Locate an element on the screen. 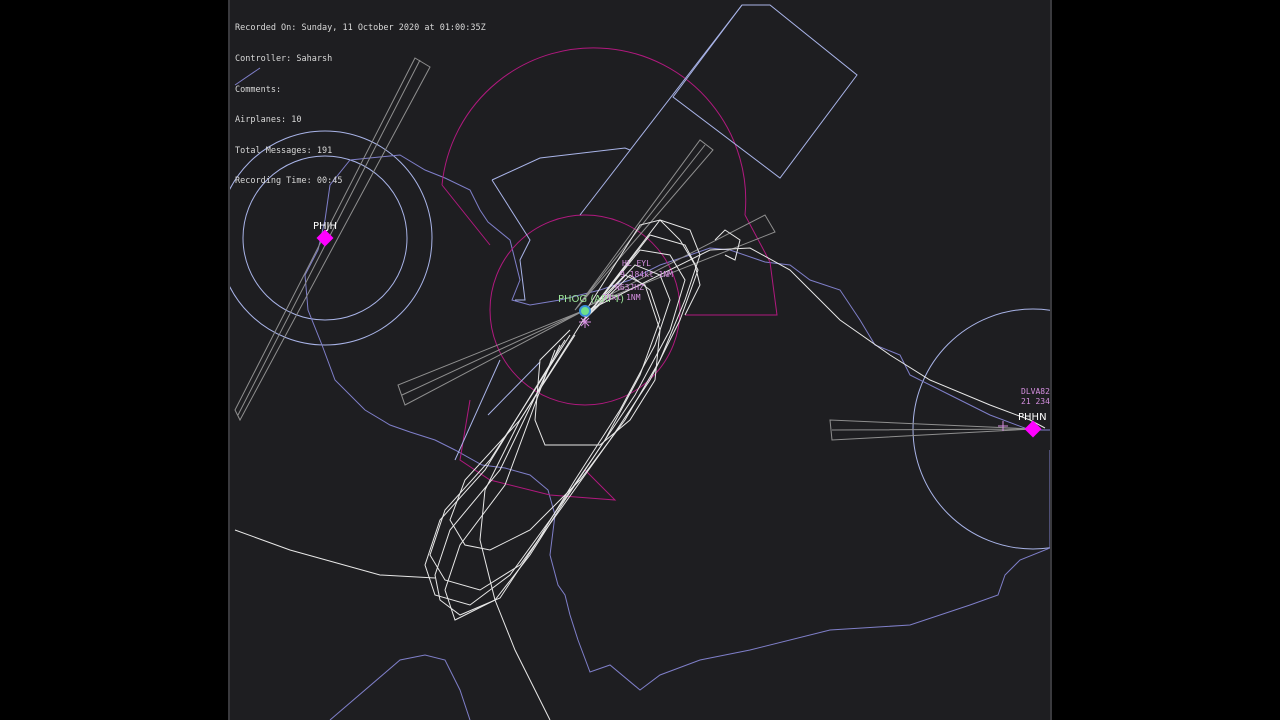 This screenshot has height=720, width=1280. aircraft-tag-2-callsign: HL EYL is located at coordinates (636, 263).